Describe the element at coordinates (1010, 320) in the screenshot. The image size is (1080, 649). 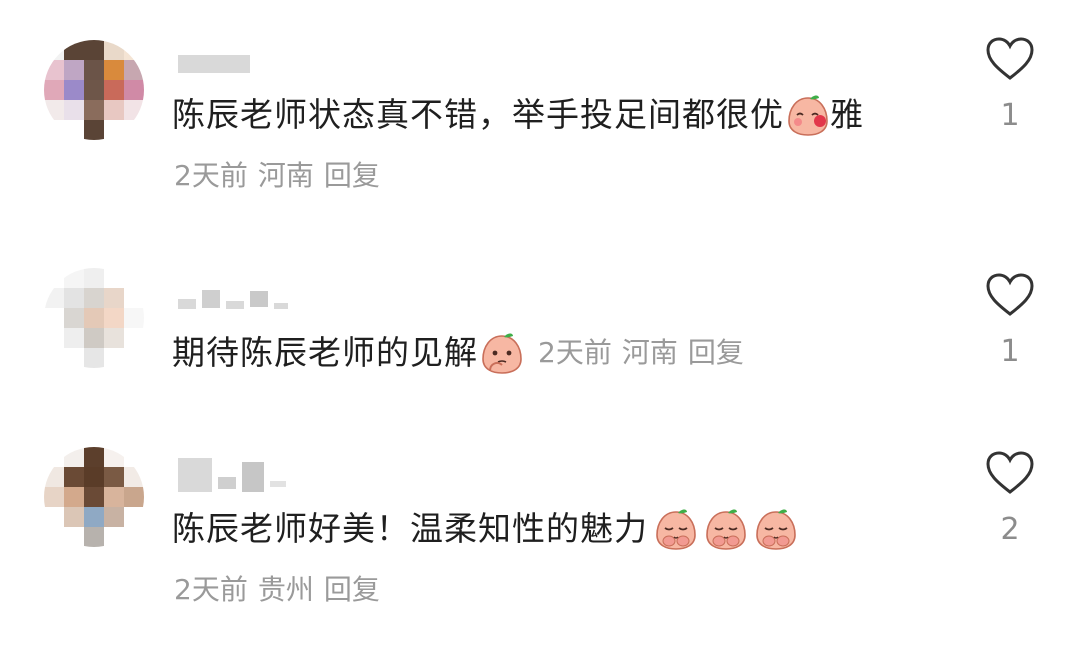
I see `like-group: 1` at that location.